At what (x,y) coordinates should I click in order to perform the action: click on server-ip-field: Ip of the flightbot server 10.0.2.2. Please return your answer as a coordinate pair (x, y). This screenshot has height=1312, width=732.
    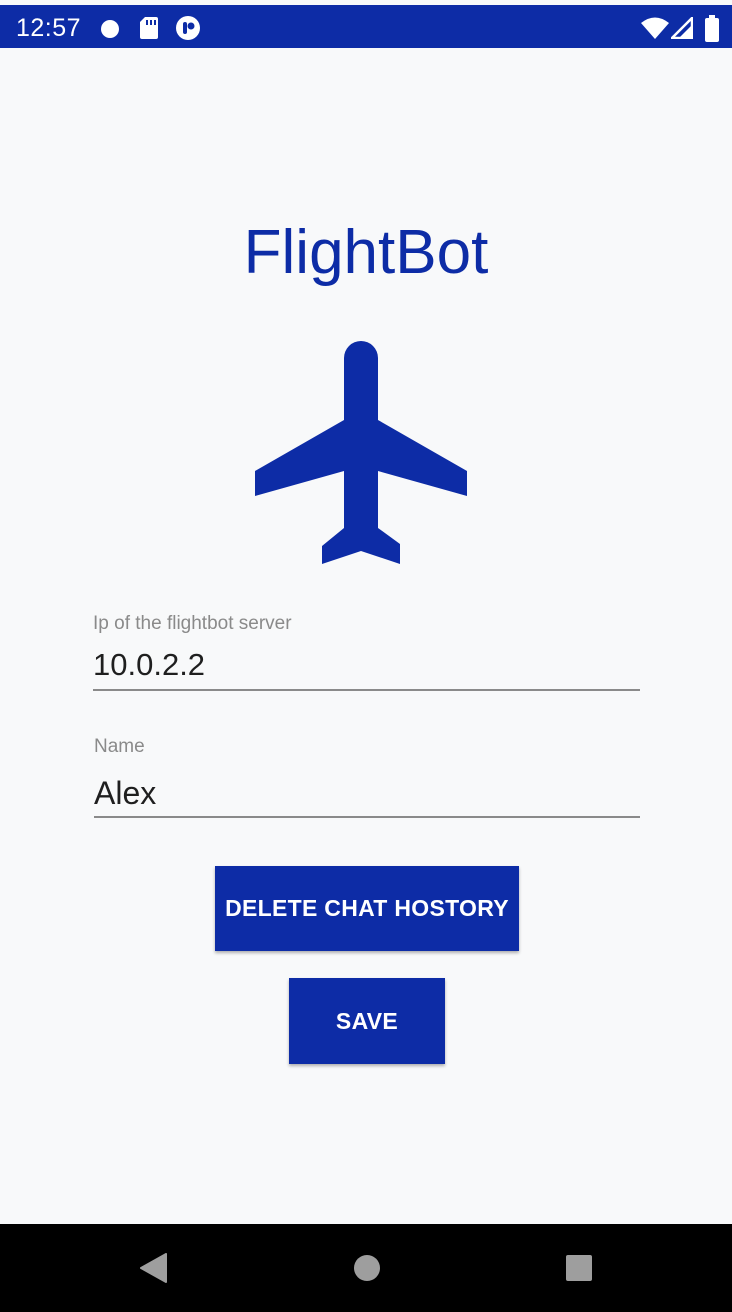
    Looking at the image, I should click on (366, 652).